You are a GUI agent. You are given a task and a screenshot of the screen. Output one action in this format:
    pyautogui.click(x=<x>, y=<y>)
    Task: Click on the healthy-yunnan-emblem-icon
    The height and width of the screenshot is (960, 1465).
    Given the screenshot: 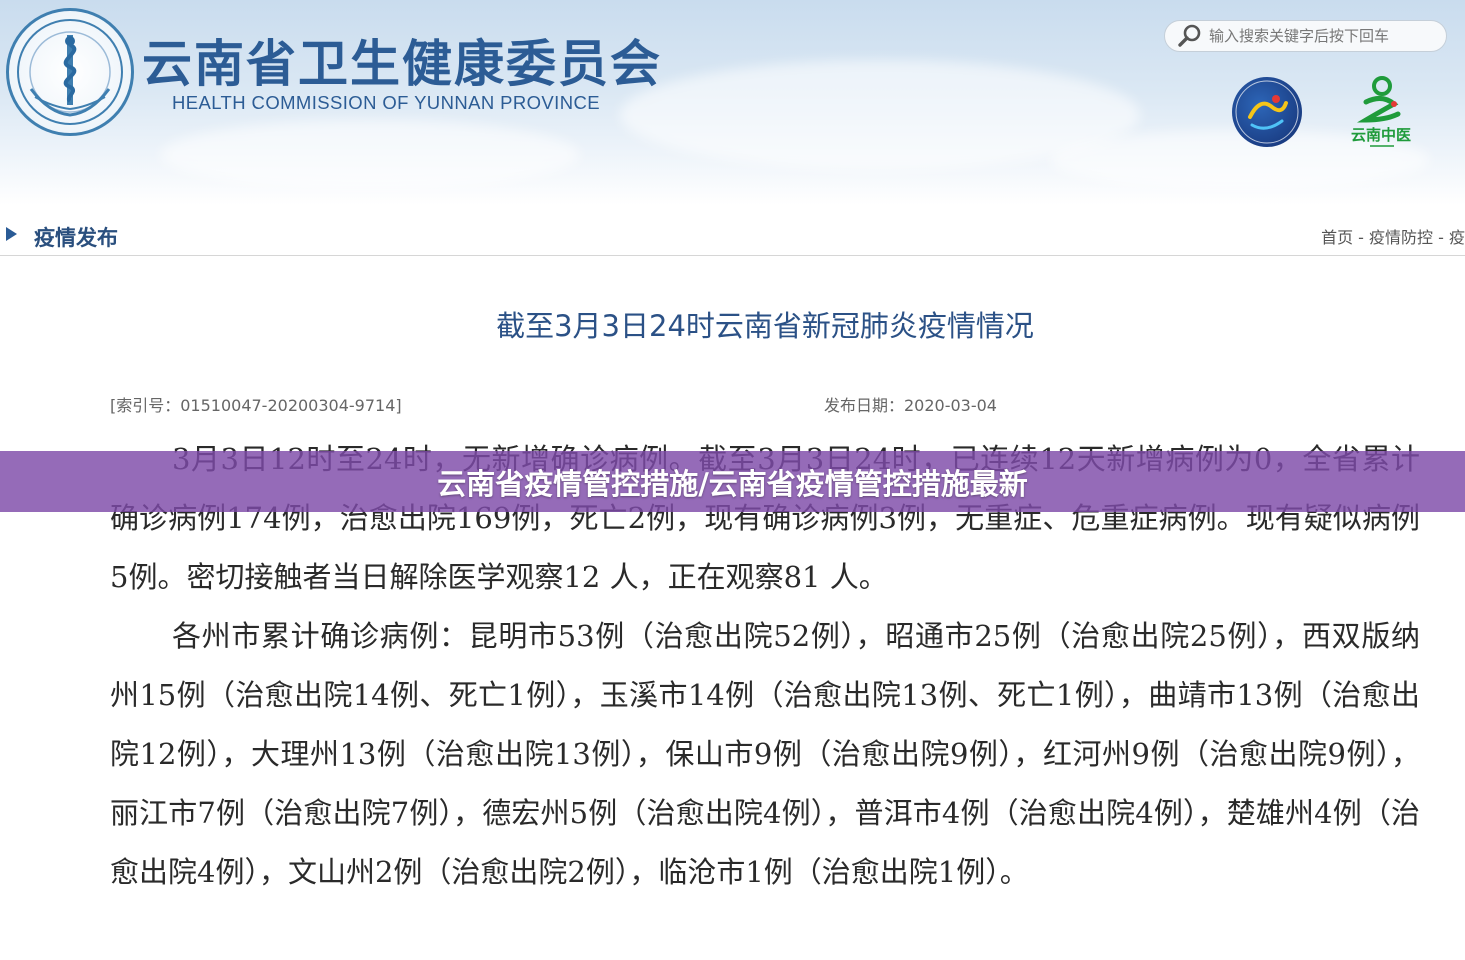 What is the action you would take?
    pyautogui.click(x=1267, y=112)
    